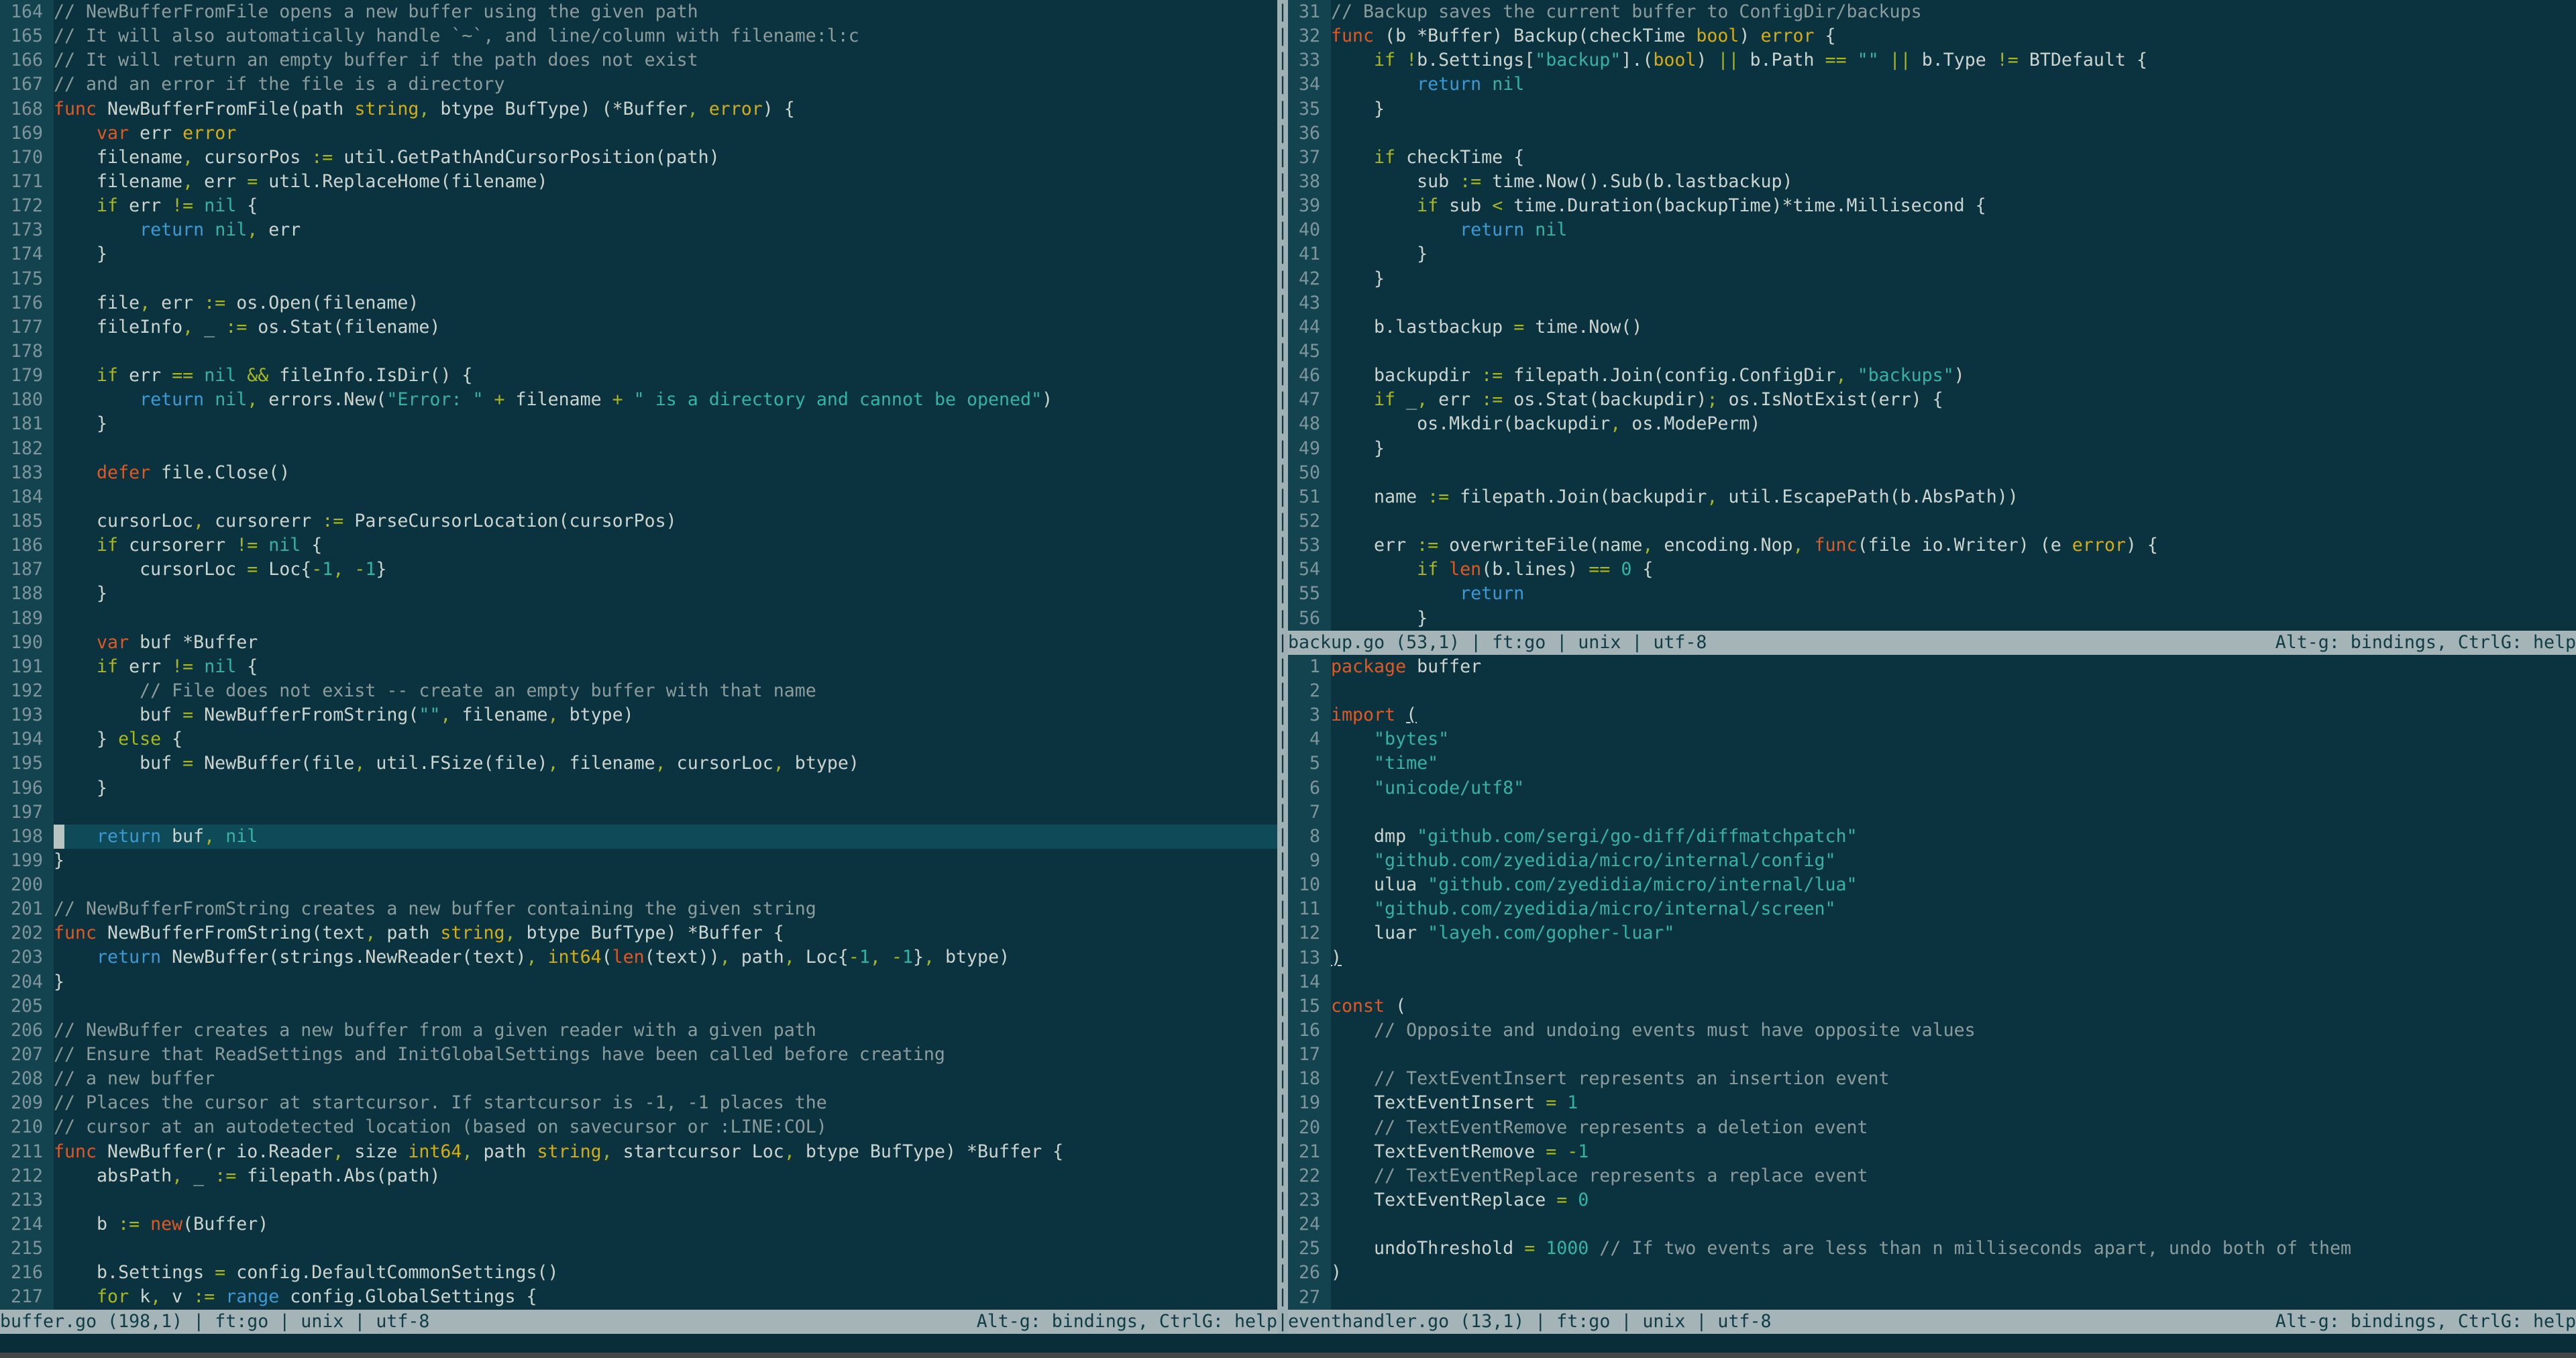 The height and width of the screenshot is (1358, 2576). Describe the element at coordinates (1932, 133) in the screenshot. I see `code-line: 36` at that location.